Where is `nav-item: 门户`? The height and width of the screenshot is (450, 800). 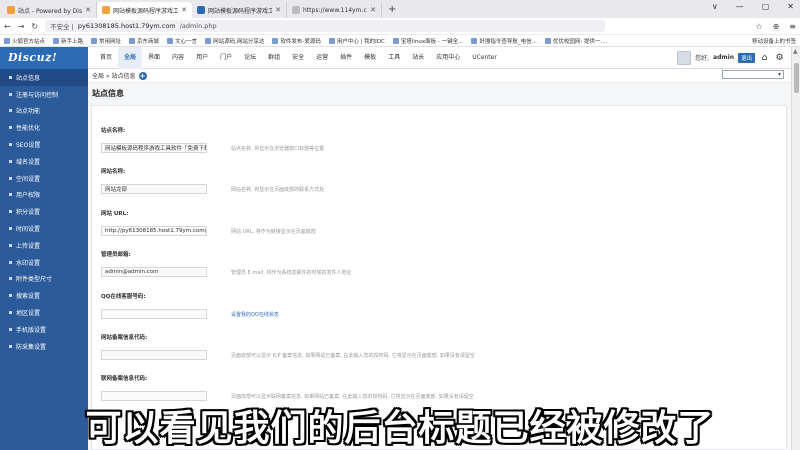 nav-item: 门户 is located at coordinates (226, 58).